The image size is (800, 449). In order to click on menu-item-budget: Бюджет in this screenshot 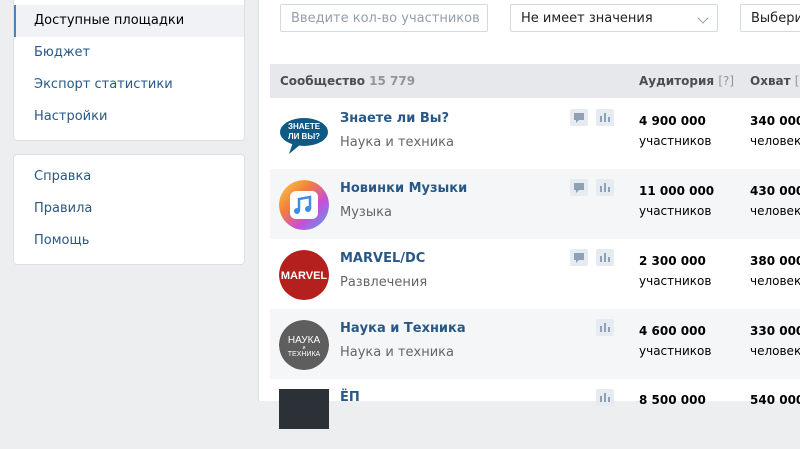, I will do `click(129, 53)`.